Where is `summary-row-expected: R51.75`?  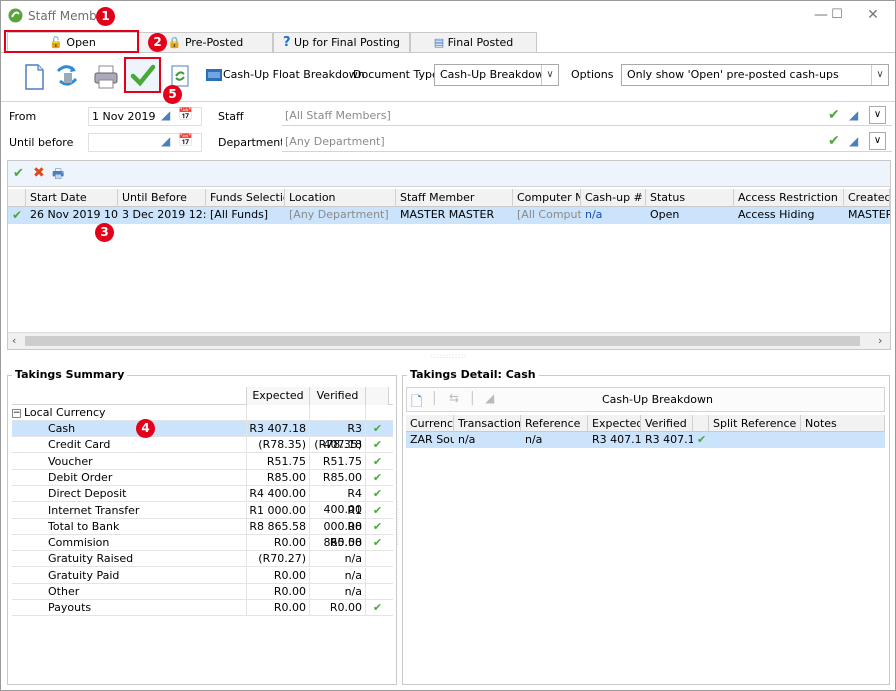 summary-row-expected: R51.75 is located at coordinates (277, 461).